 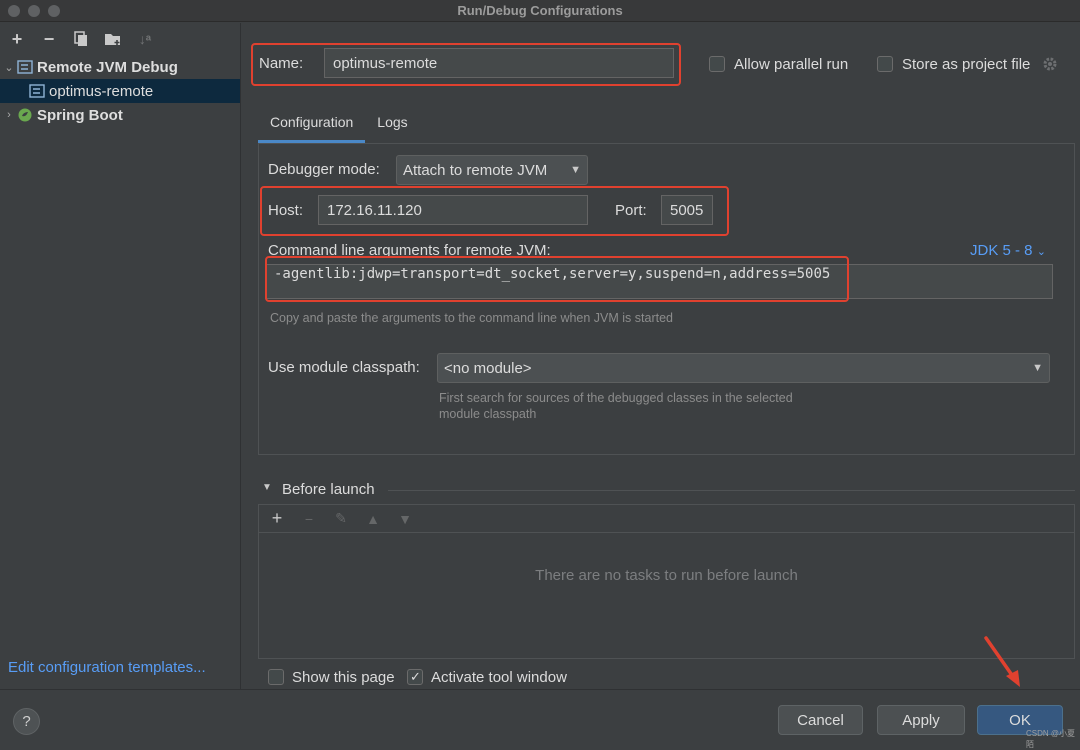 I want to click on window-controls, so click(x=34, y=11).